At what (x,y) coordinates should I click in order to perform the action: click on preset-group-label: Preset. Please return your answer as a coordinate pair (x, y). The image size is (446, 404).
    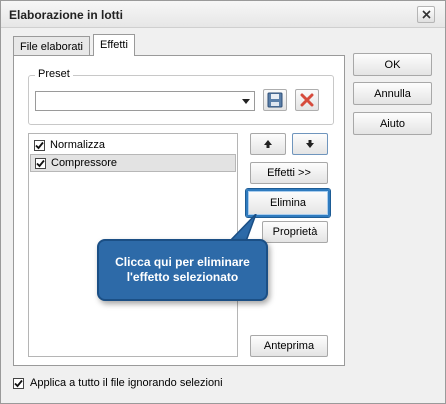
    Looking at the image, I should click on (54, 74).